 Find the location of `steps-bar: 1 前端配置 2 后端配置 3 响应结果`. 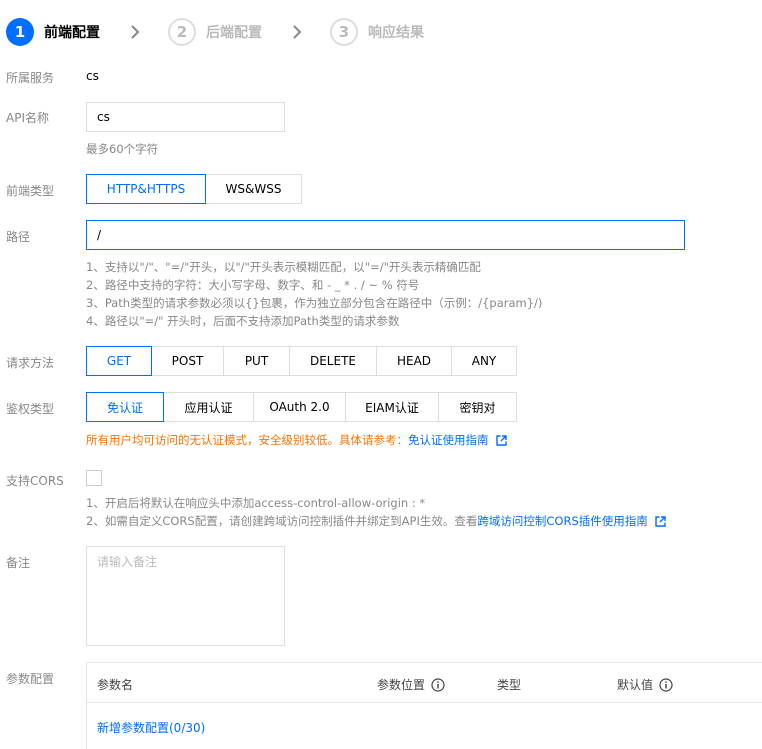

steps-bar: 1 前端配置 2 后端配置 3 响应结果 is located at coordinates (215, 32).